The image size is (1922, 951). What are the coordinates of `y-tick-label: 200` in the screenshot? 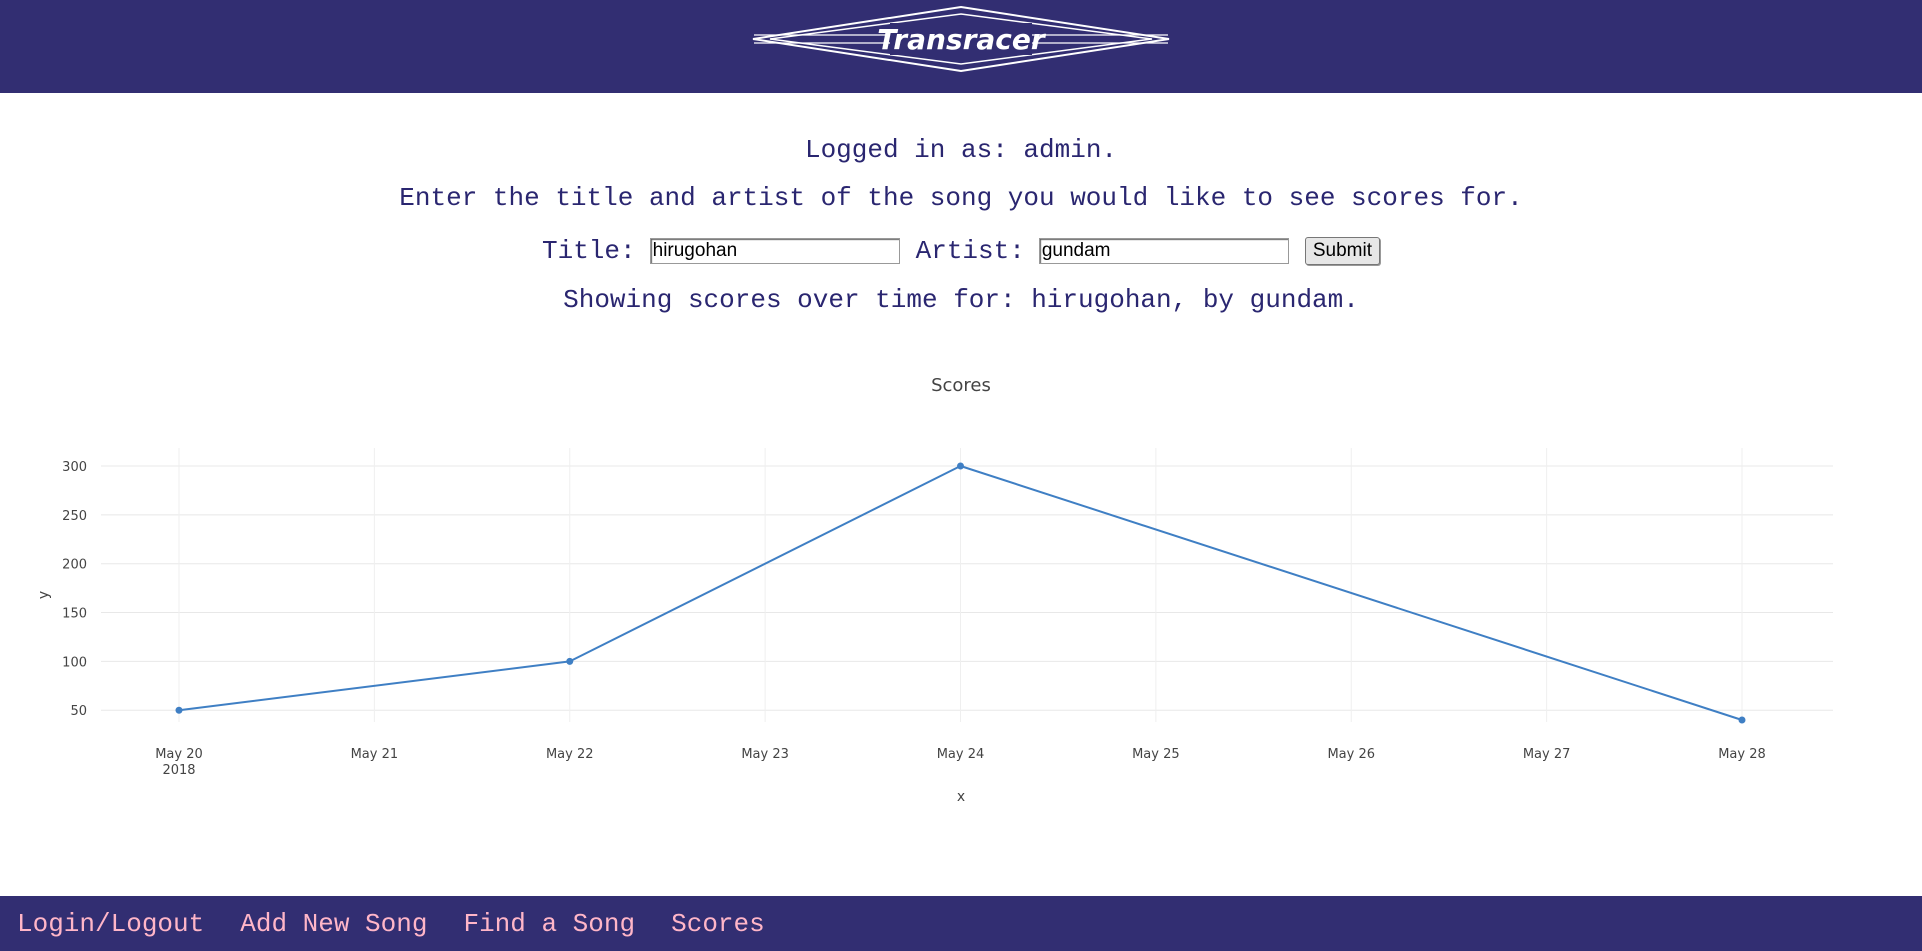 It's located at (74, 565).